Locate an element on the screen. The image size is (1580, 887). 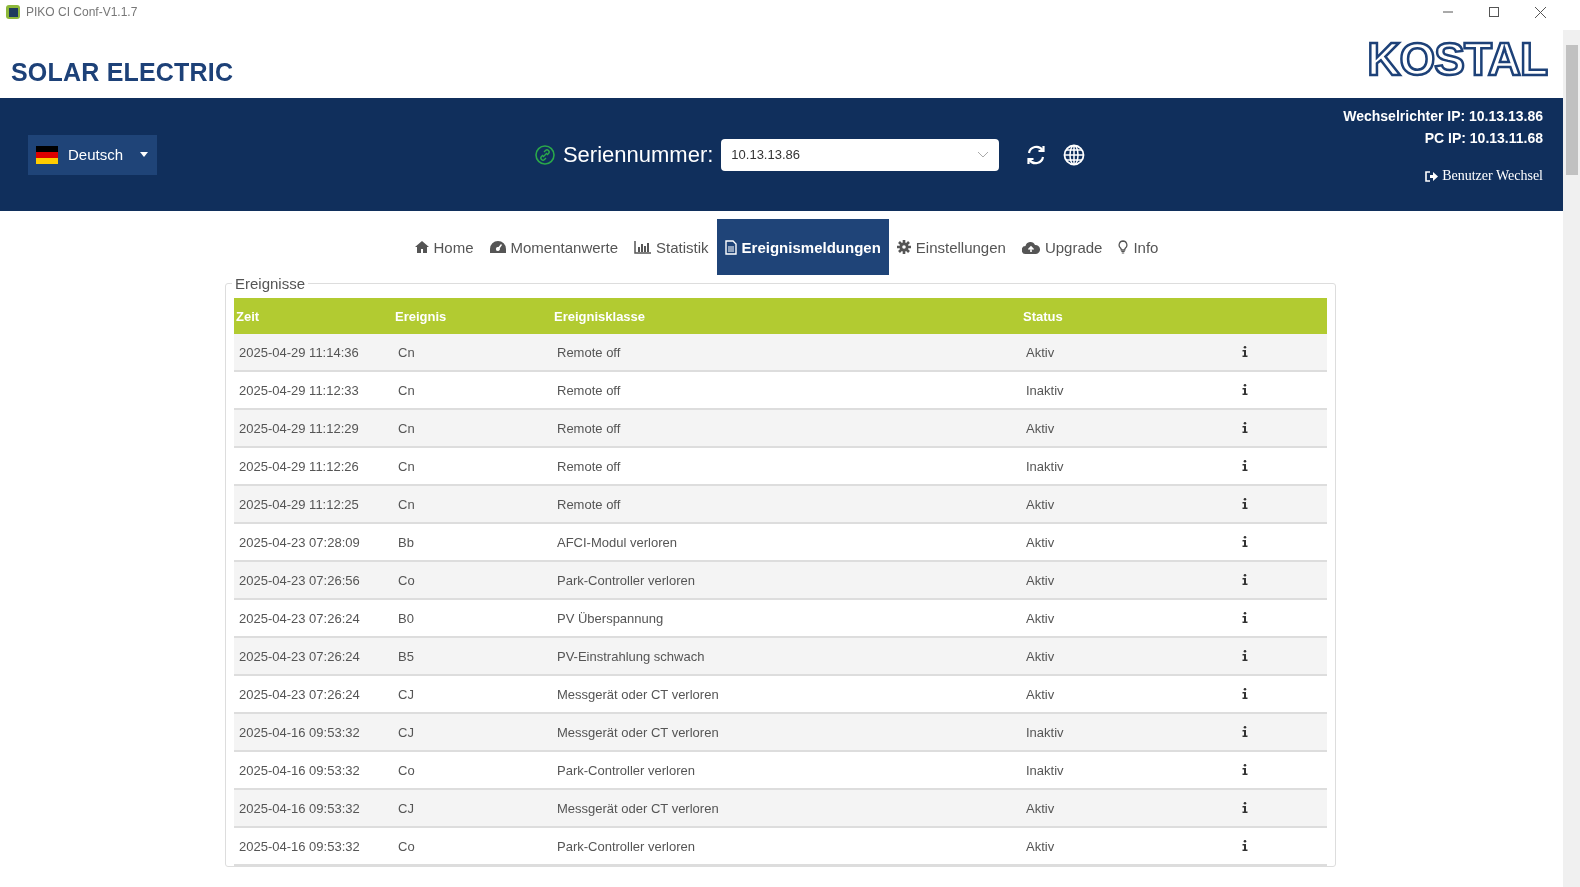
gear-icon is located at coordinates (903, 247).